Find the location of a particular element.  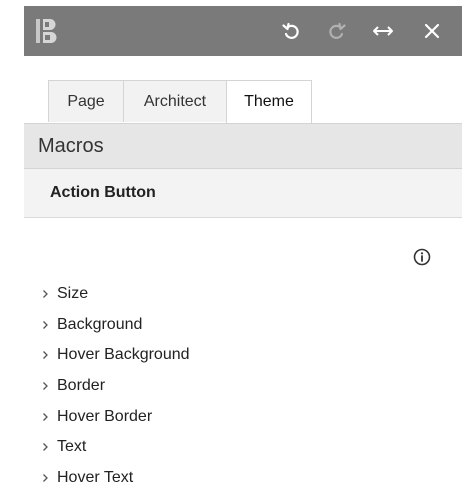

builder-logo-icon is located at coordinates (47, 31).